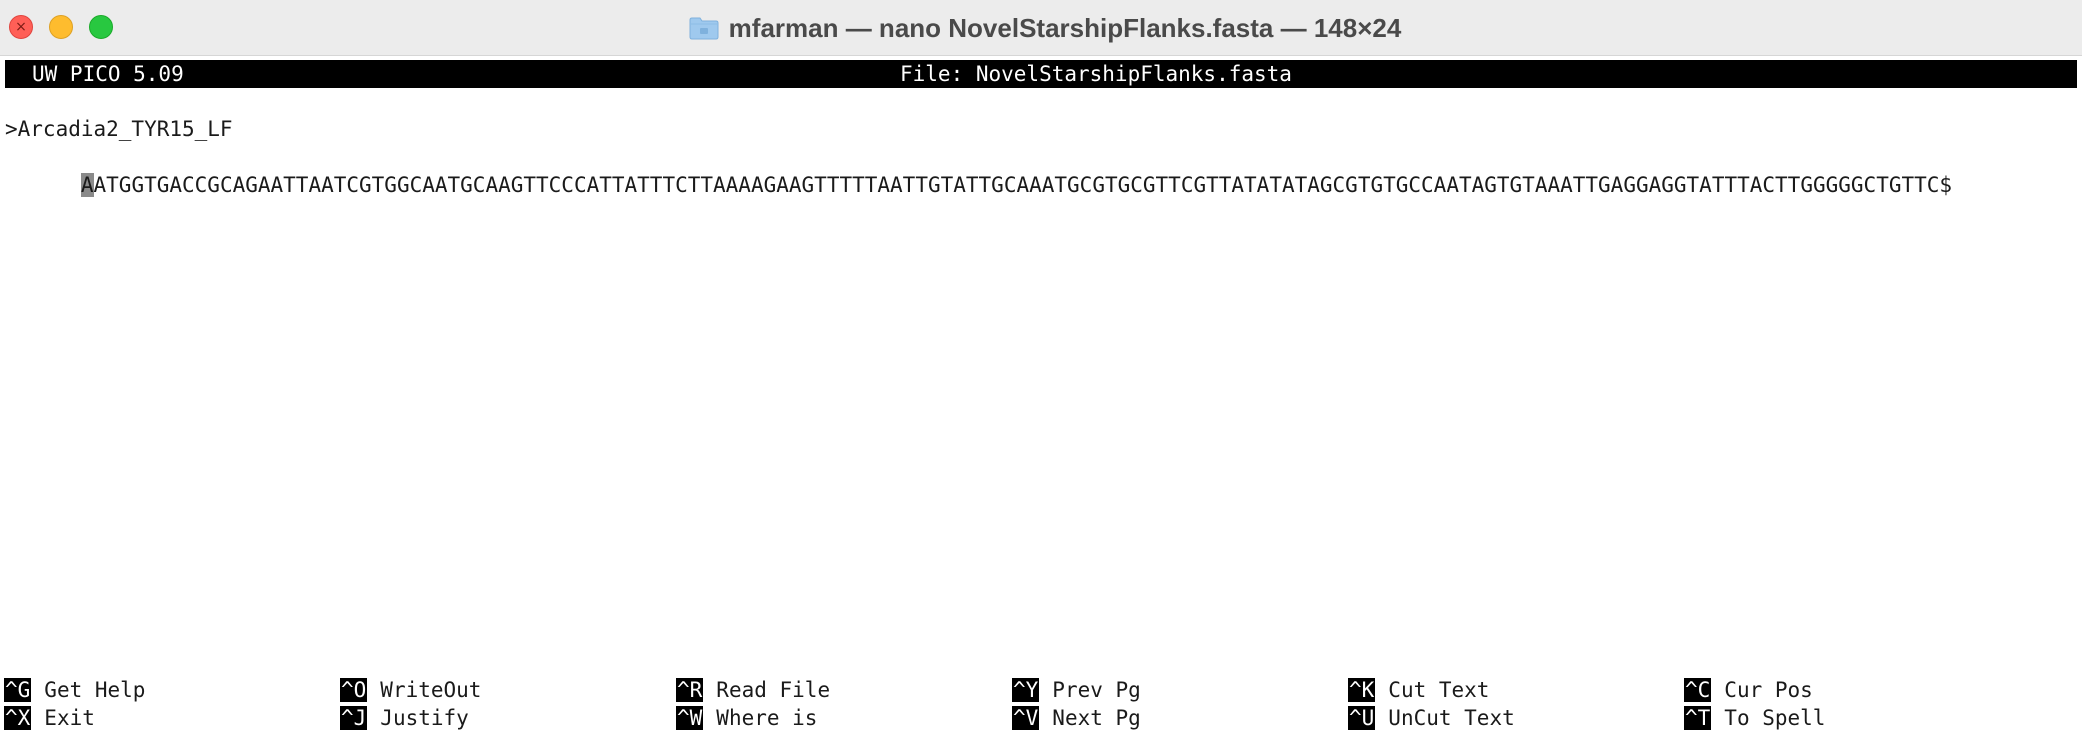 The height and width of the screenshot is (740, 2082). What do you see at coordinates (431, 690) in the screenshot?
I see `shortcut-label: WriteOut` at bounding box center [431, 690].